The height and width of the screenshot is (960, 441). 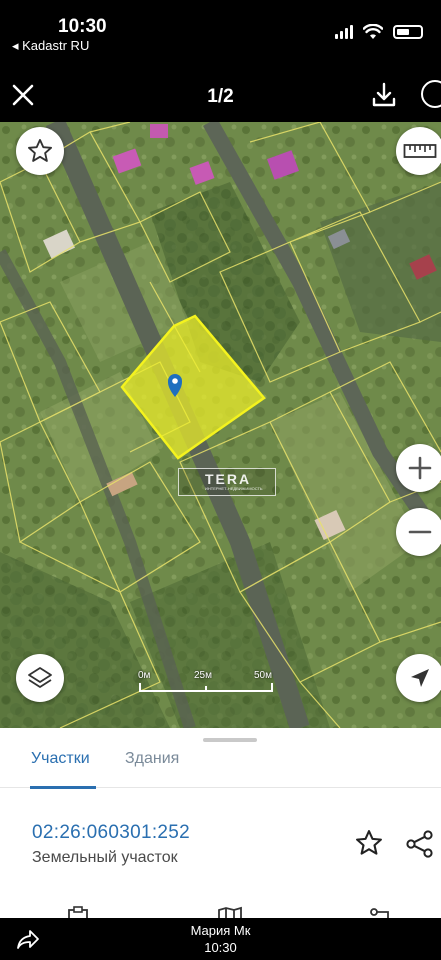 What do you see at coordinates (63, 787) in the screenshot?
I see `active-tab-indicator` at bounding box center [63, 787].